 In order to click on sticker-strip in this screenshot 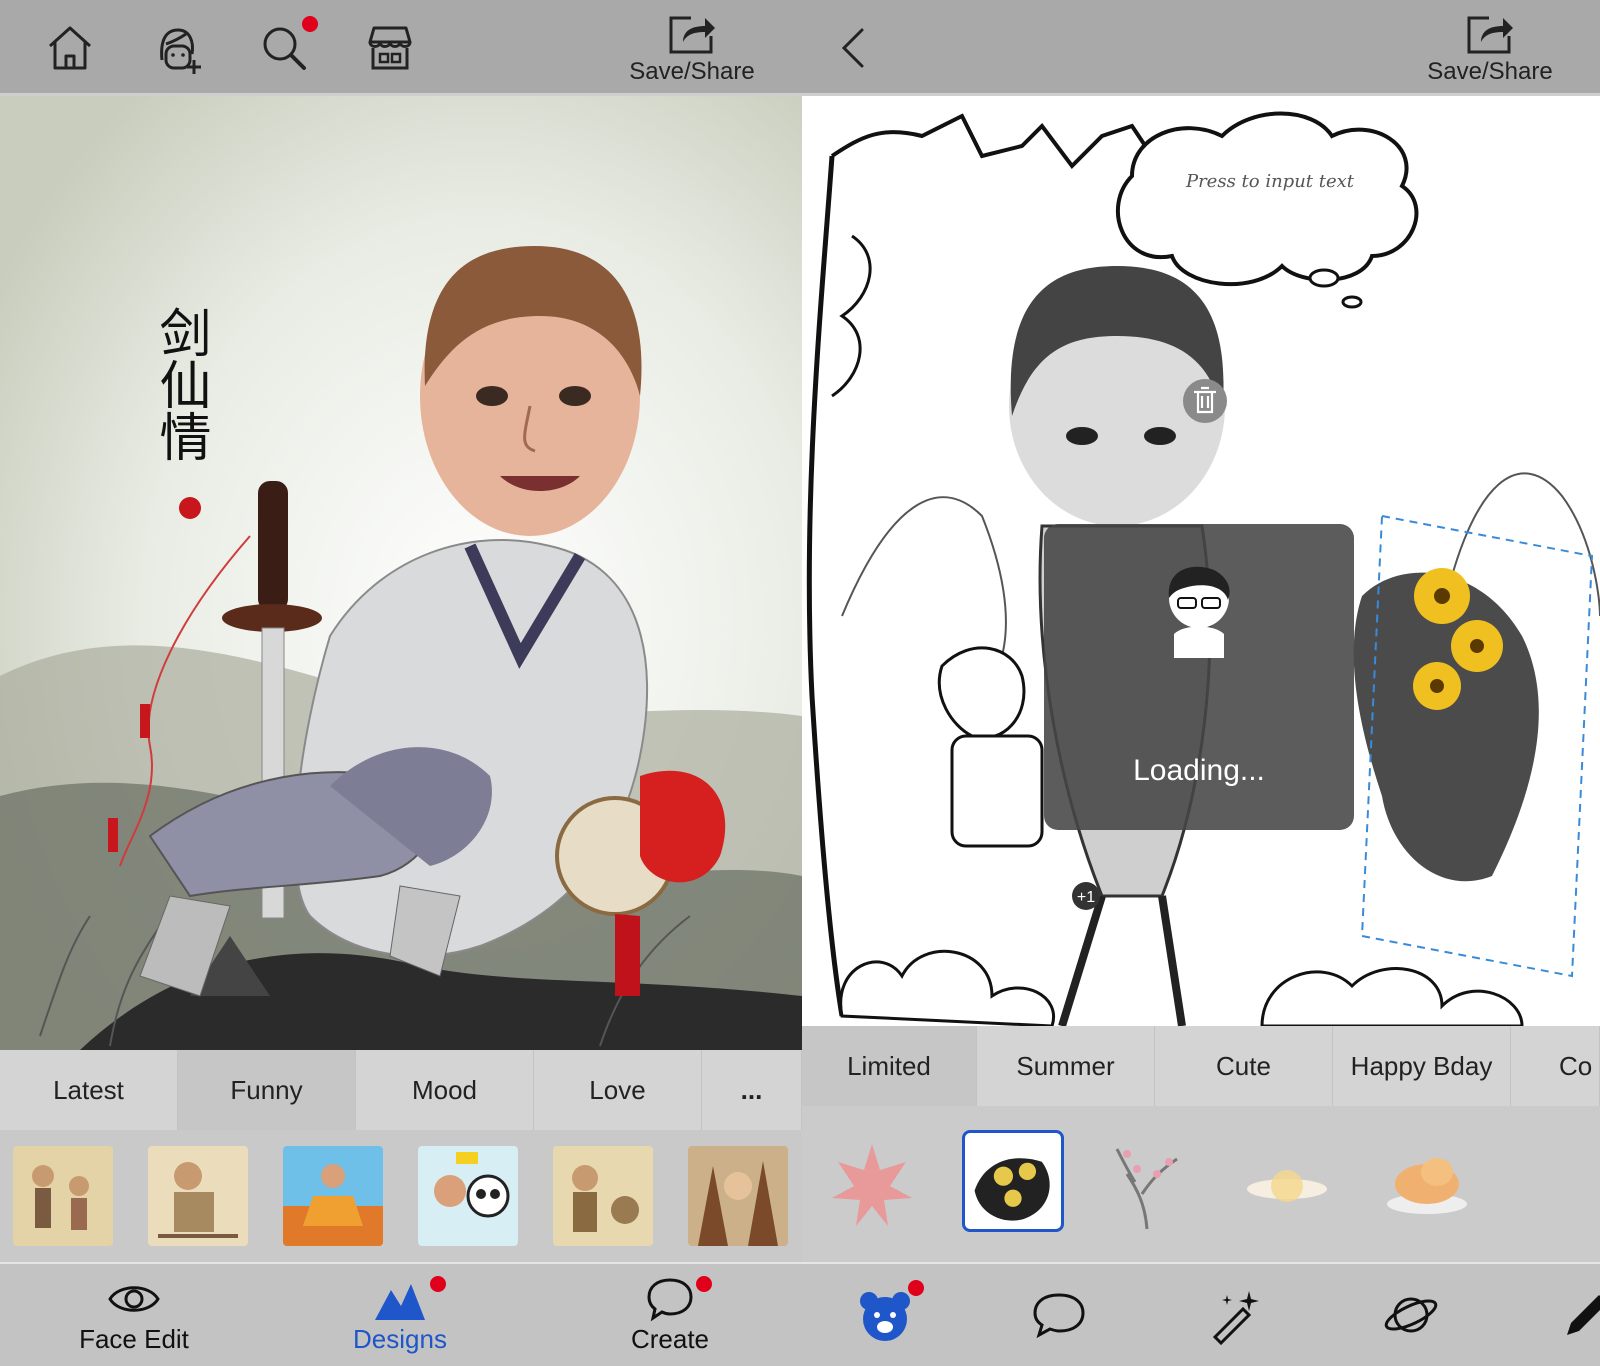, I will do `click(1201, 1184)`.